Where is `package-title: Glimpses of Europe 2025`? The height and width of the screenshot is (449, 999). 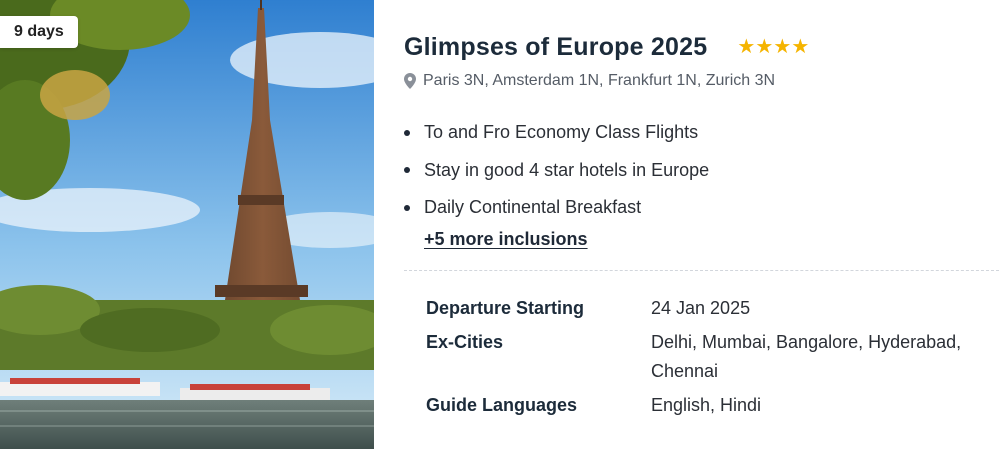
package-title: Glimpses of Europe 2025 is located at coordinates (555, 47).